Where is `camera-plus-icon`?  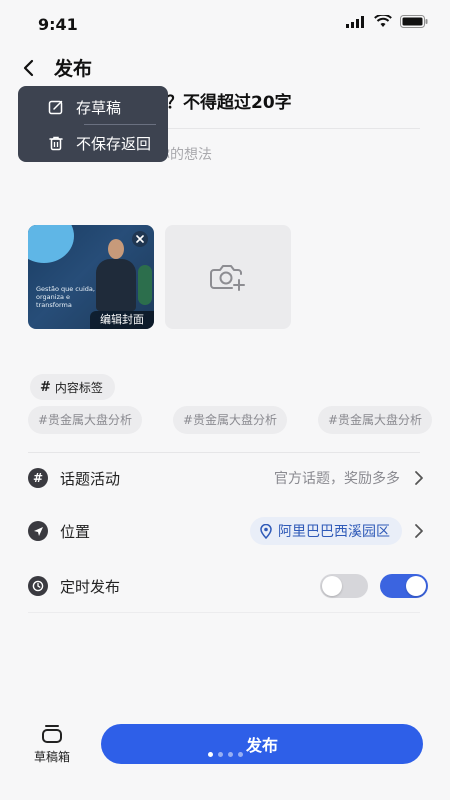 camera-plus-icon is located at coordinates (227, 278).